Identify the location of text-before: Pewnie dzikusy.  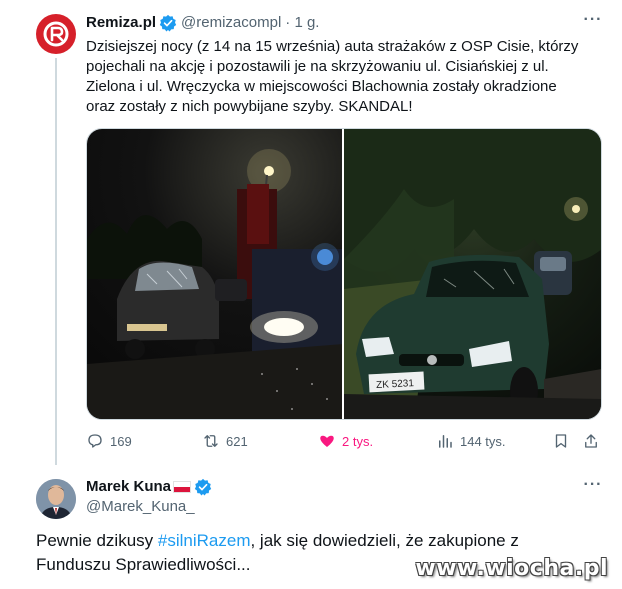
(97, 540).